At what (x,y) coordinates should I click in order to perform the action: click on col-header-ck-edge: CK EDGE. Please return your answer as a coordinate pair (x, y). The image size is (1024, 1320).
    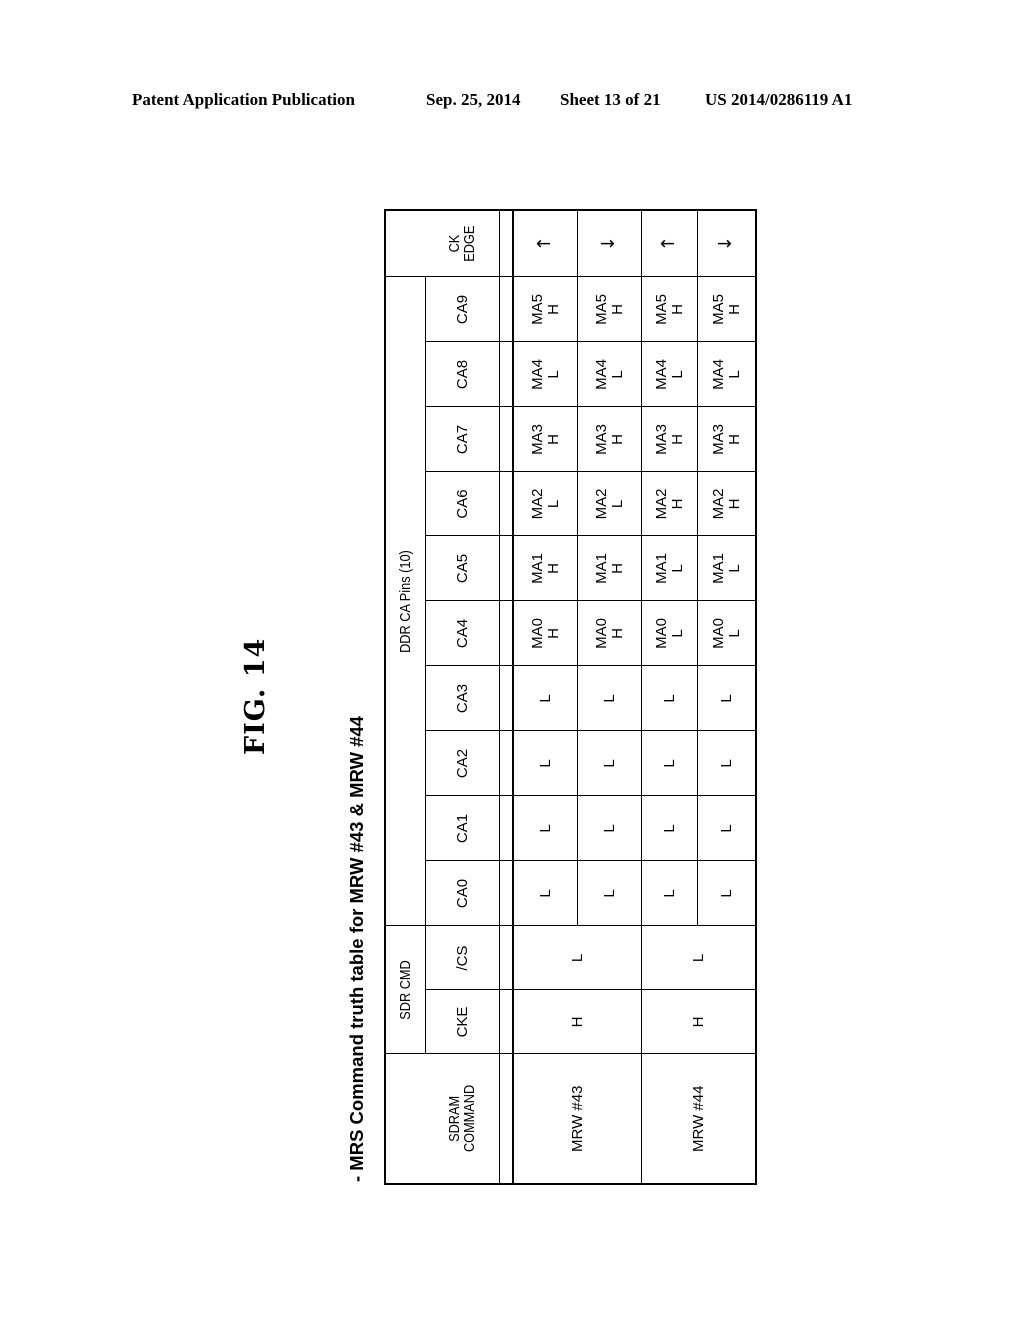
    Looking at the image, I should click on (462, 243).